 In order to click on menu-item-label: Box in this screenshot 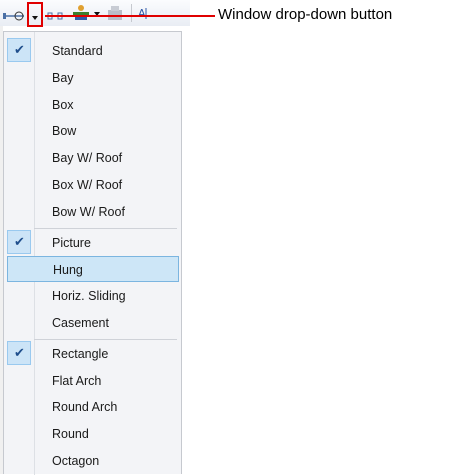, I will do `click(63, 104)`.